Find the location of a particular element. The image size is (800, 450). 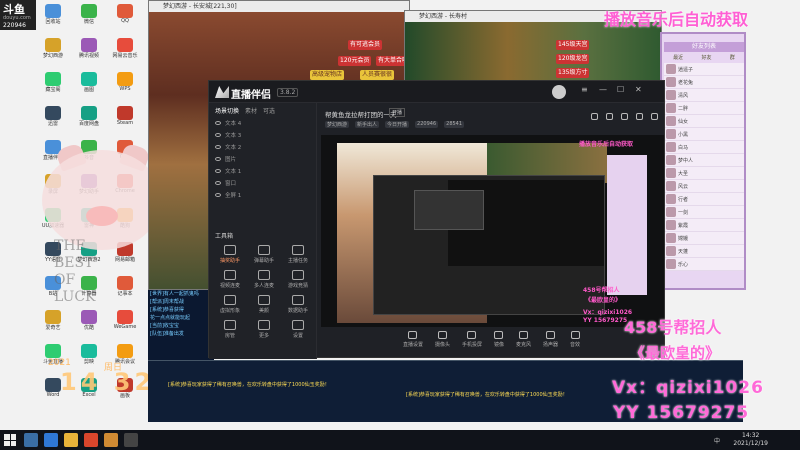

scene-item: 窗口 is located at coordinates (262, 183).